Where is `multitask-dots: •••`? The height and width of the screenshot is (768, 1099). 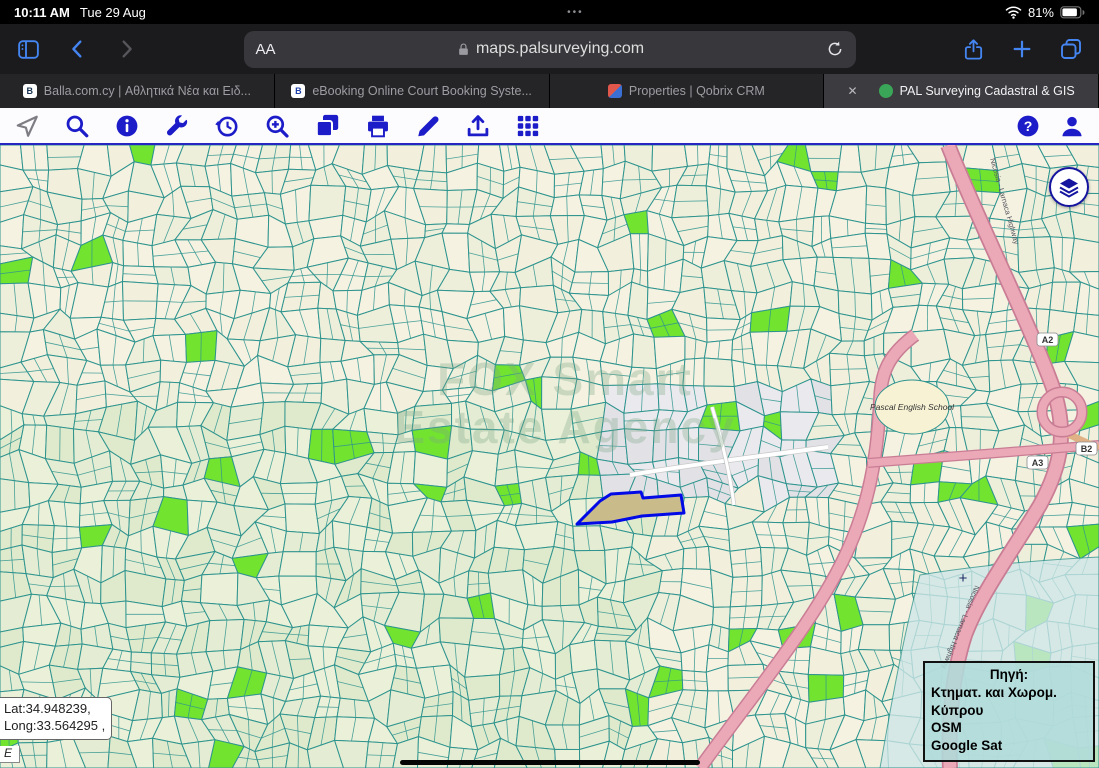 multitask-dots: ••• is located at coordinates (575, 12).